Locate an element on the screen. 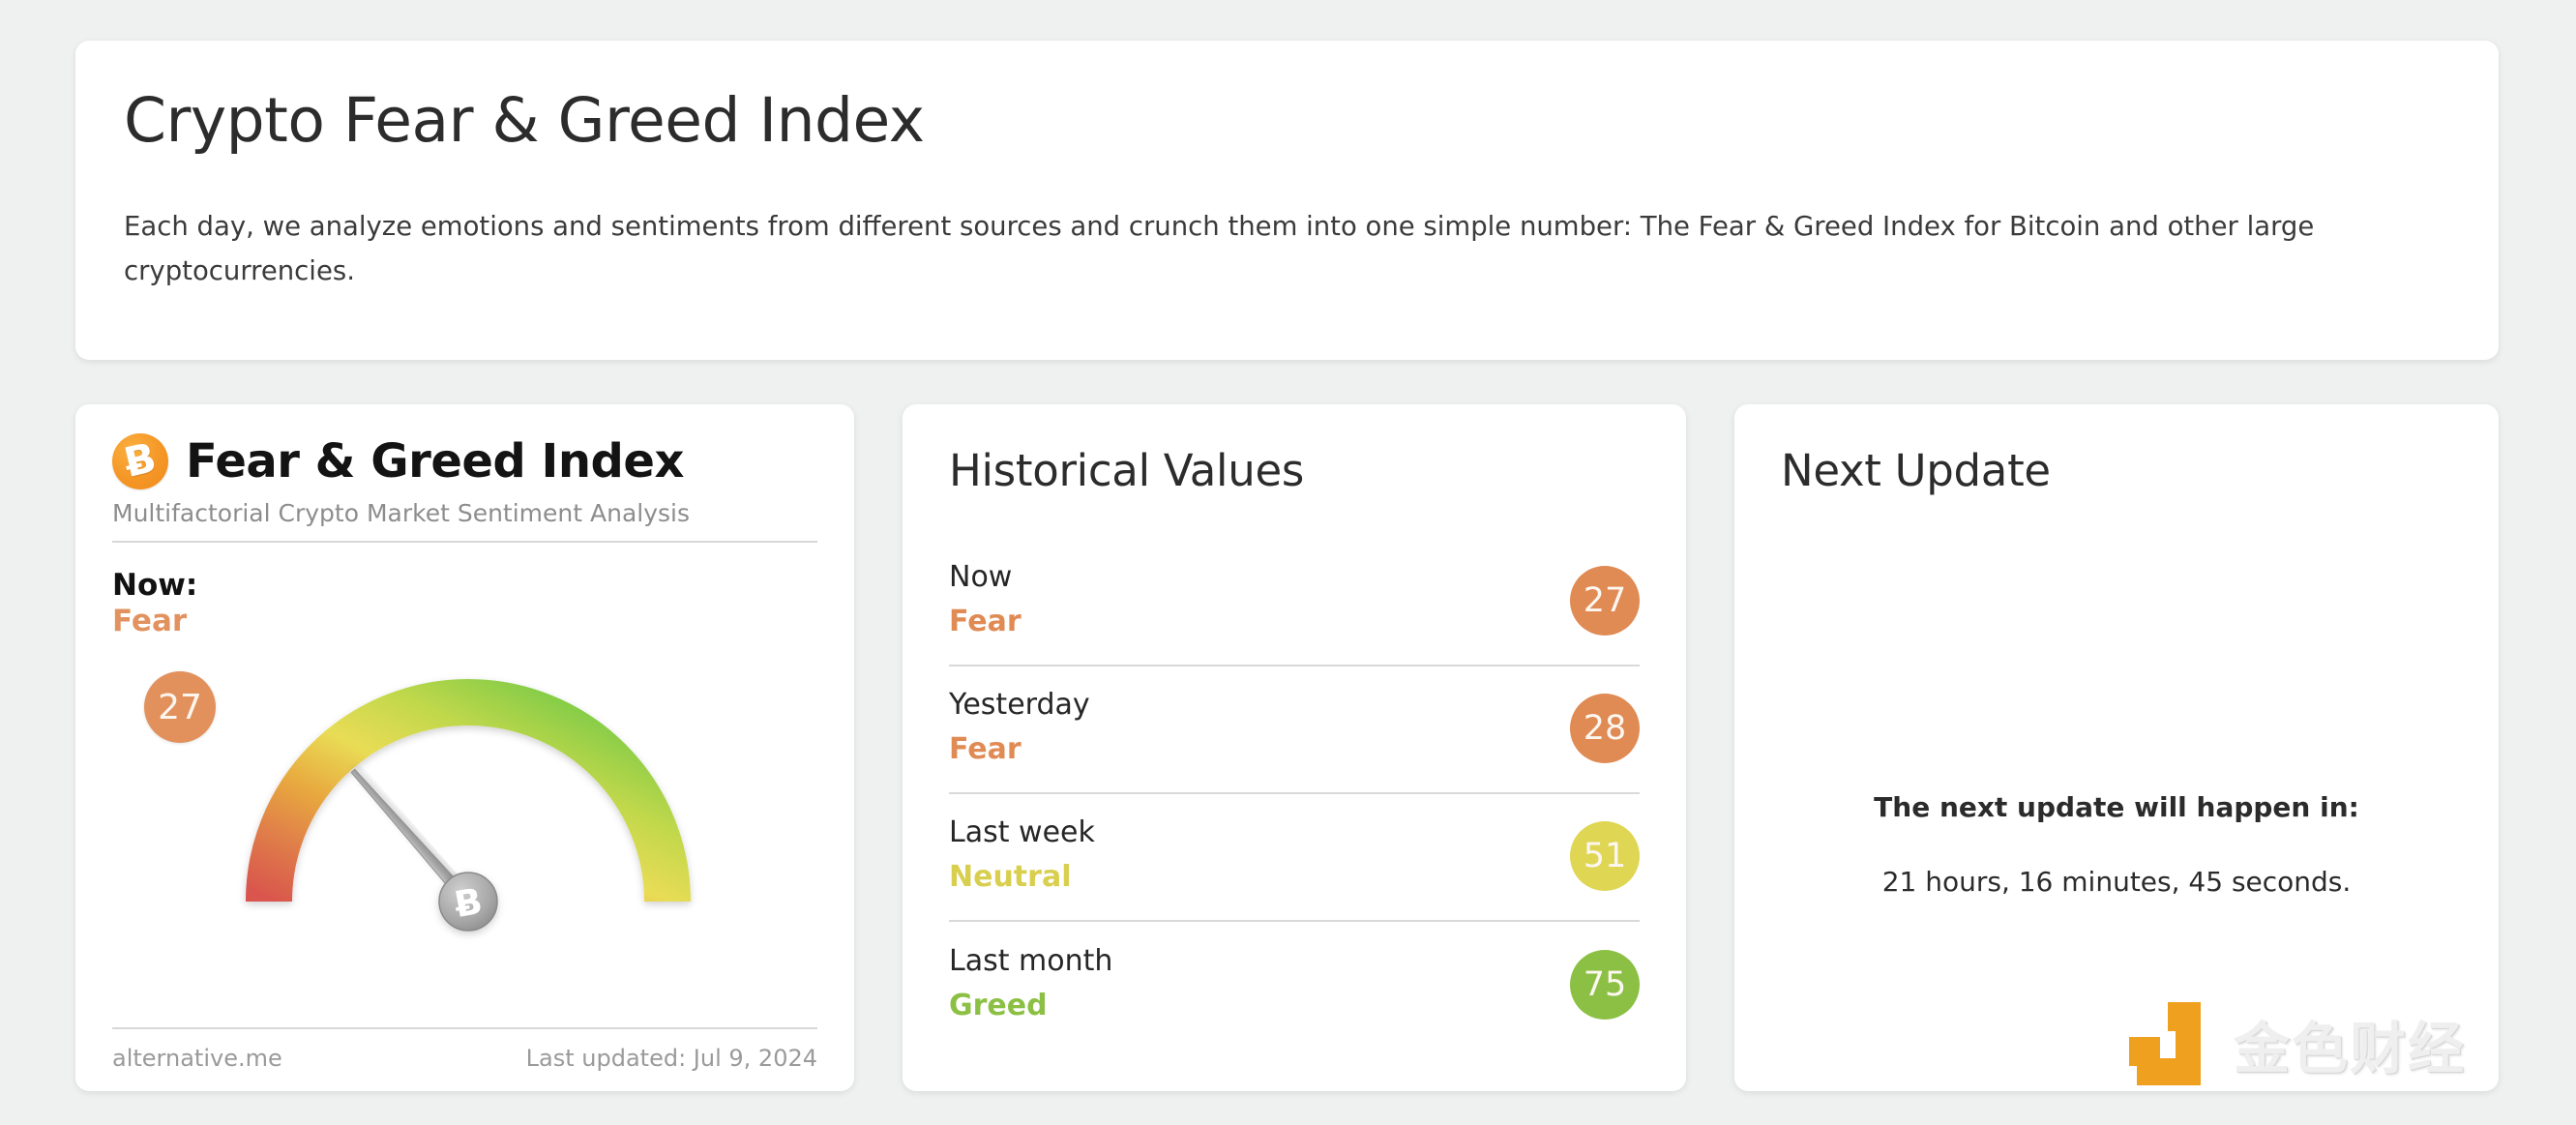 The width and height of the screenshot is (2576, 1125). history-value-badge: 75 is located at coordinates (1605, 985).